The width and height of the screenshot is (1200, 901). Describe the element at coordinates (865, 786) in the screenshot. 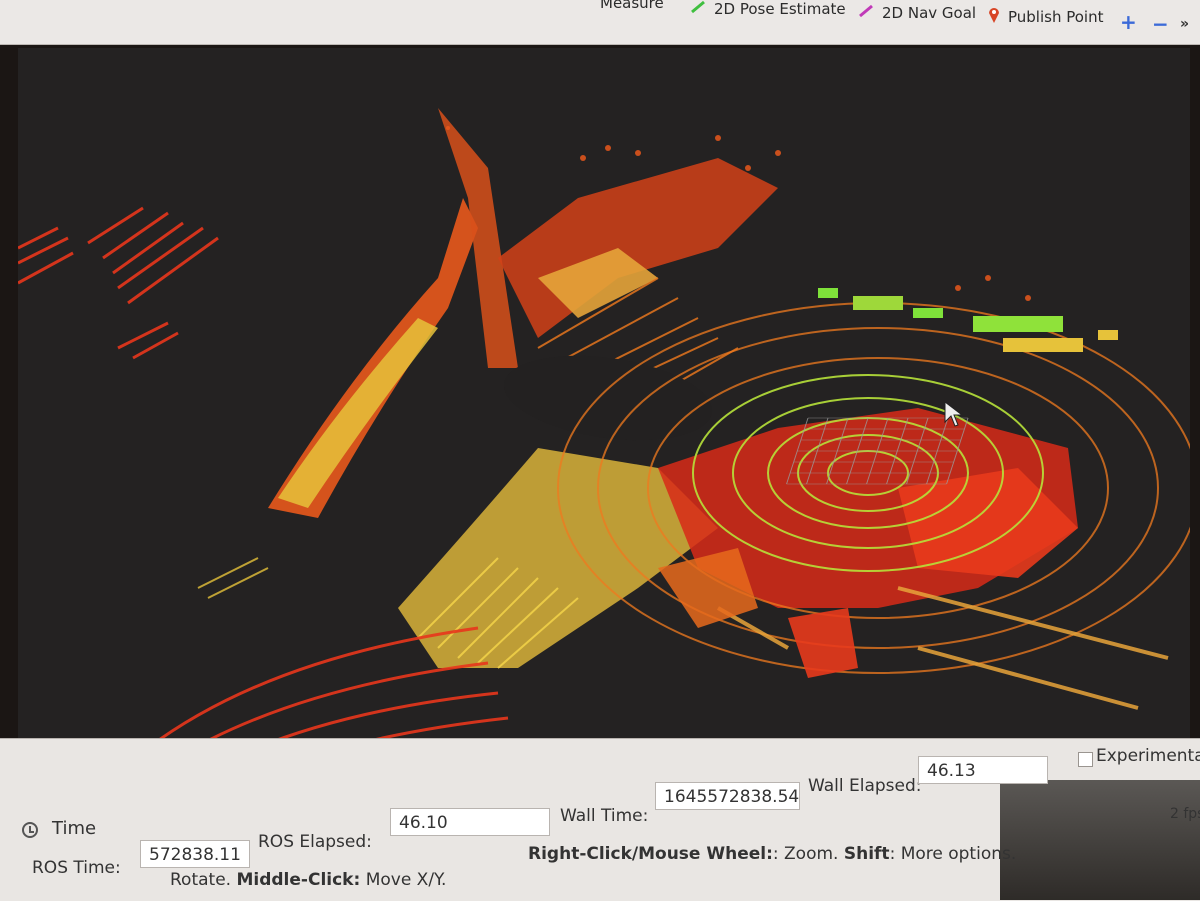

I see `wall-elapsed-label: Wall Elapsed:` at that location.